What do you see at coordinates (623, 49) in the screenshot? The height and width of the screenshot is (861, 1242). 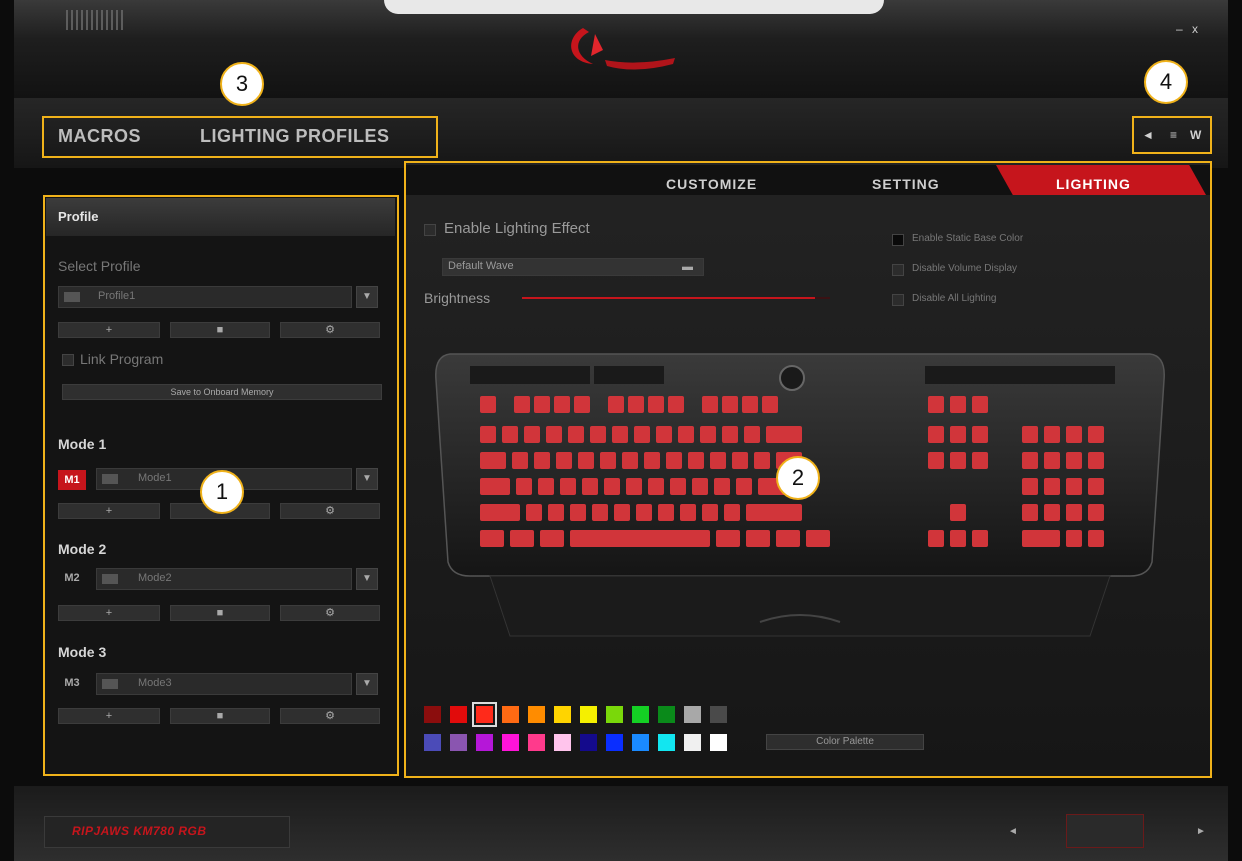 I see `gskill-logo` at bounding box center [623, 49].